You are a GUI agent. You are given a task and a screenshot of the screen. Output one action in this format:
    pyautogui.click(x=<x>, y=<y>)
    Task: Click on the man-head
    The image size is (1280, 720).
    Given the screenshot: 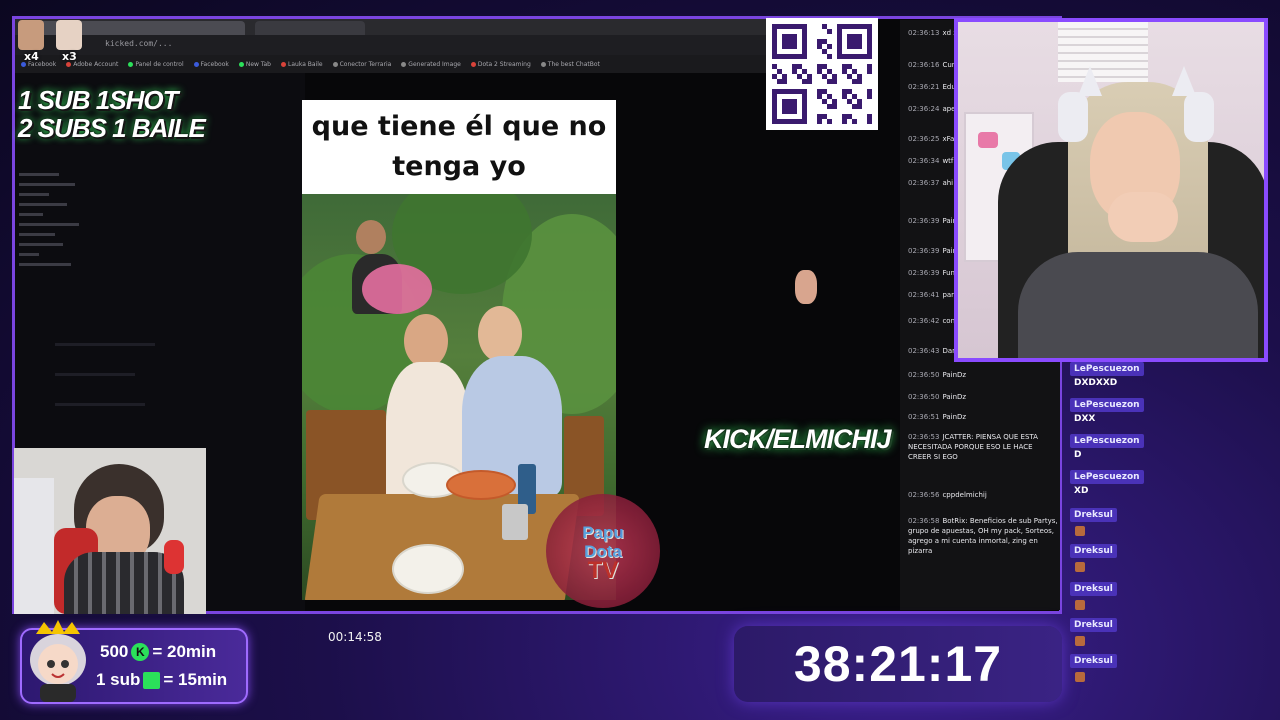 What is the action you would take?
    pyautogui.click(x=500, y=334)
    